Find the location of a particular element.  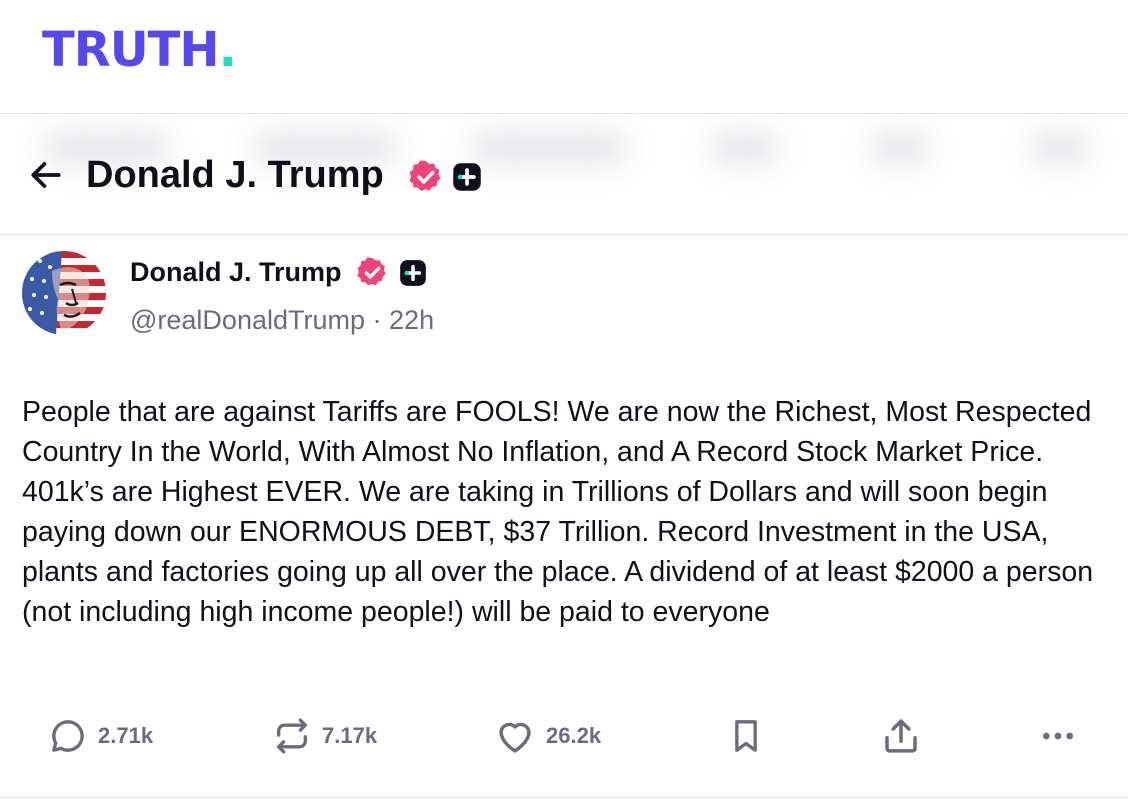

author-handle: @realDonaldTrump is located at coordinates (247, 320).